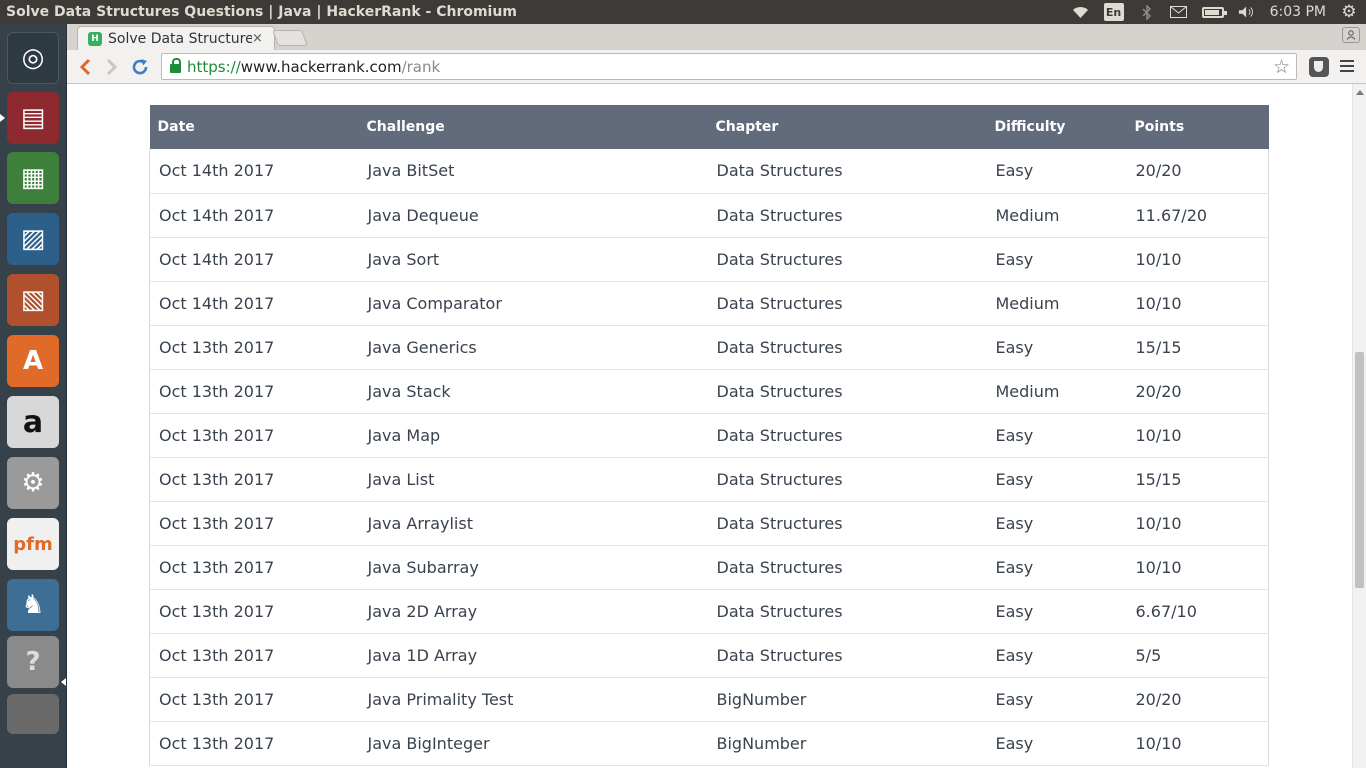  Describe the element at coordinates (1349, 12) in the screenshot. I see `session-gear-icon: ⚙` at that location.